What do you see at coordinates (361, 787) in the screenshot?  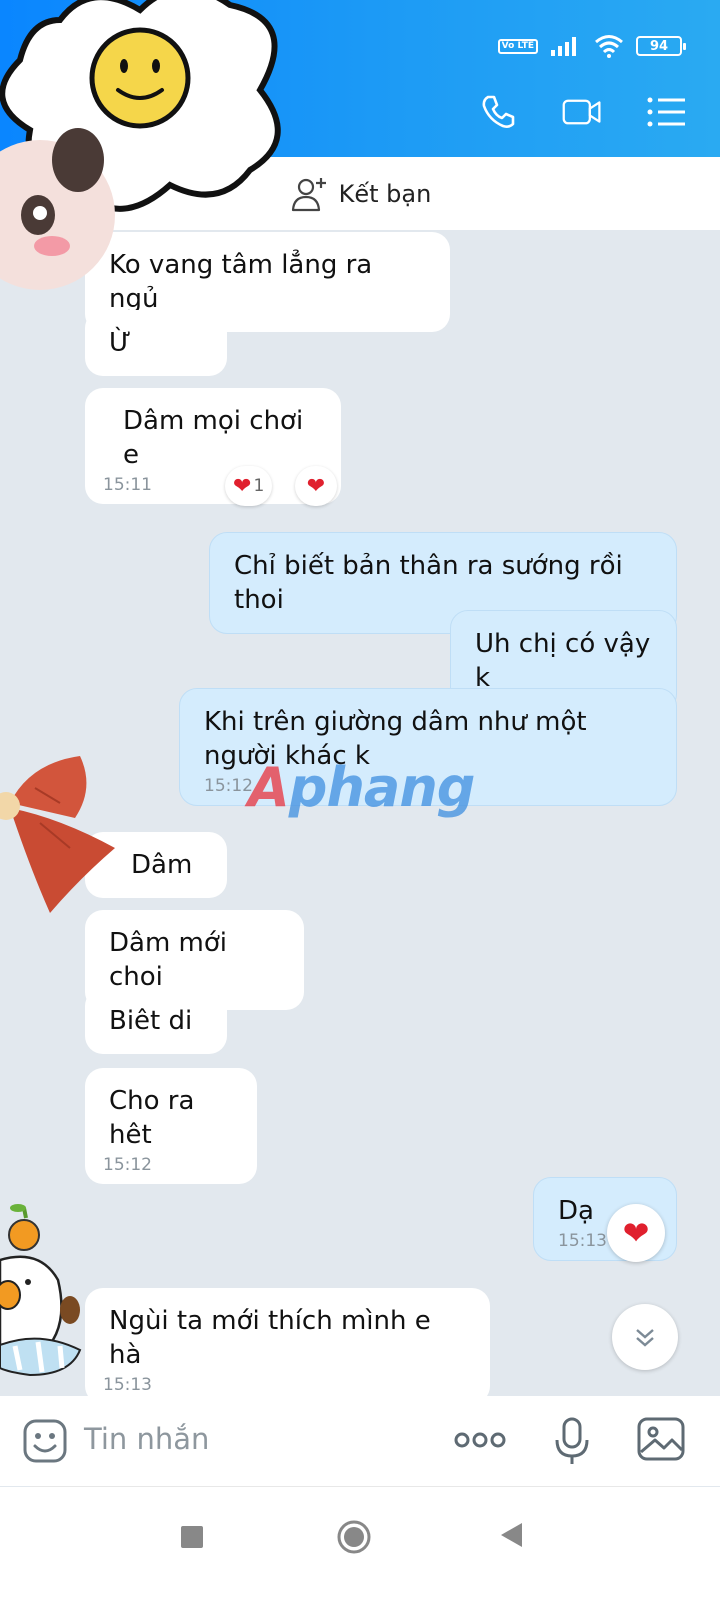 I see `watermark: Aphang` at bounding box center [361, 787].